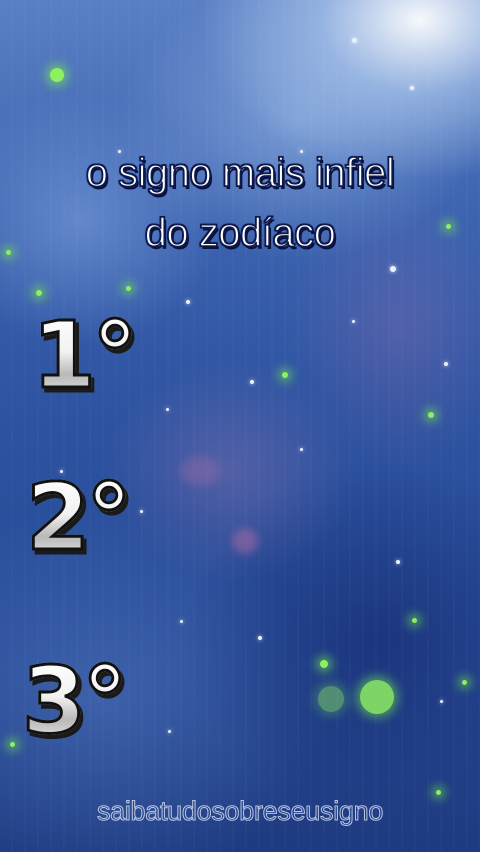 This screenshot has width=480, height=852. Describe the element at coordinates (240, 173) in the screenshot. I see `title-line-1: o signo mais infiel` at that location.